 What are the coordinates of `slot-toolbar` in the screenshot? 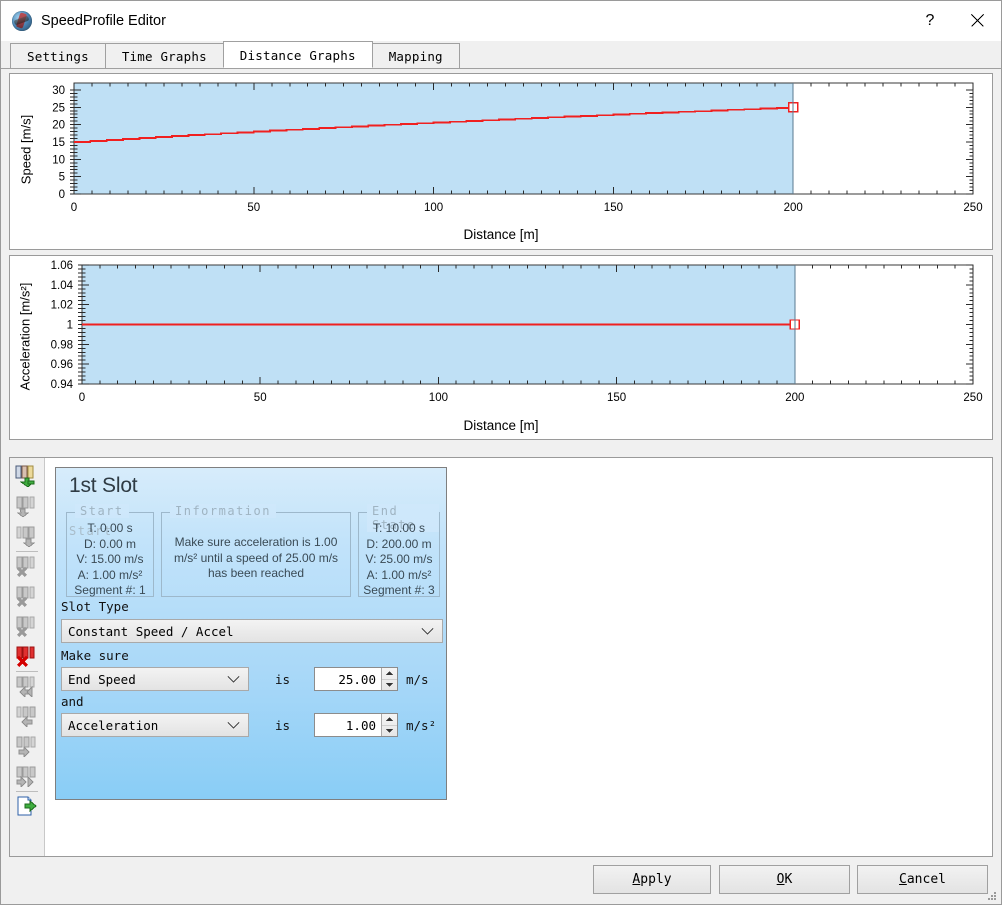 It's located at (27, 657).